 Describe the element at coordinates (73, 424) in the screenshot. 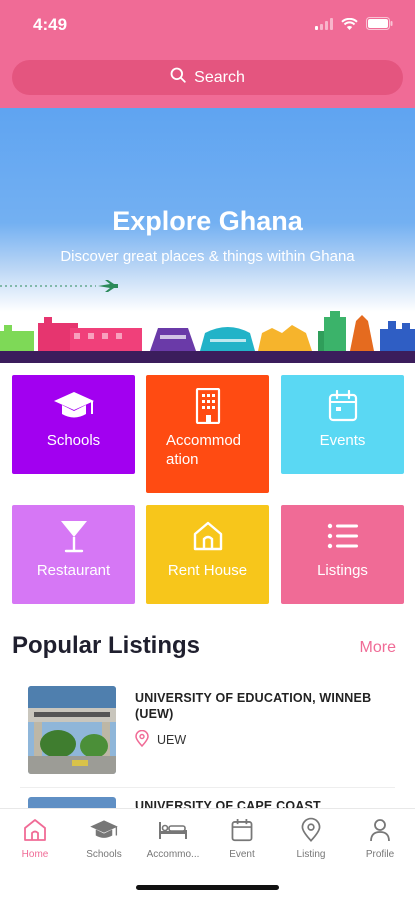

I see `category-schools: Schools` at that location.